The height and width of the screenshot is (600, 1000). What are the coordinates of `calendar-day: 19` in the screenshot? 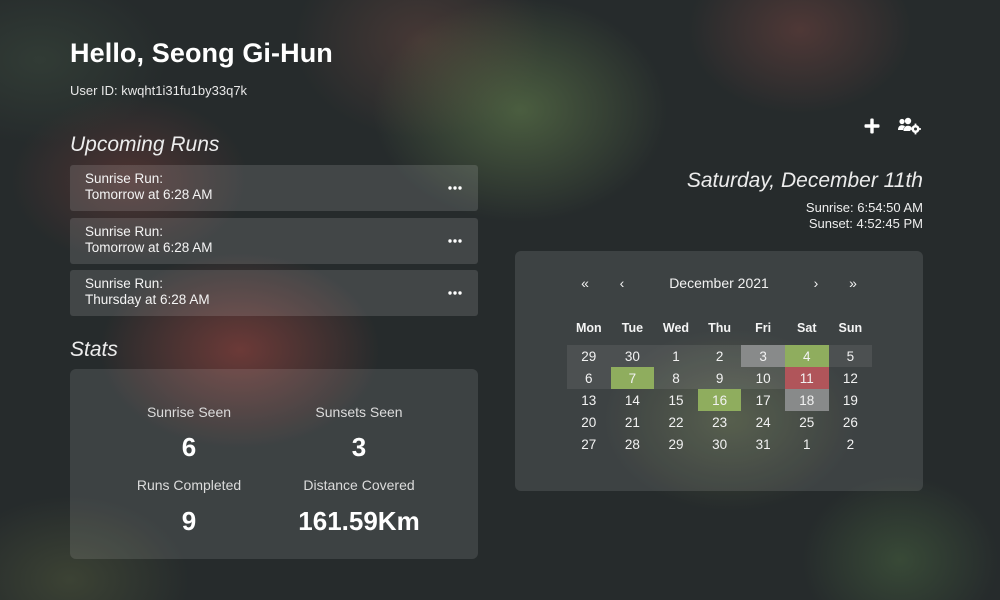 It's located at (851, 400).